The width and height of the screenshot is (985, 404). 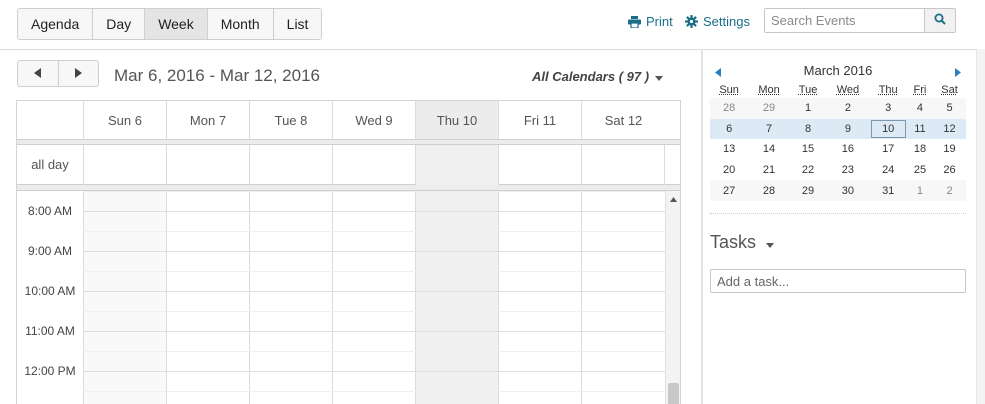 I want to click on all-calendars-dropdown: All Calendars ( 97 ), so click(x=598, y=76).